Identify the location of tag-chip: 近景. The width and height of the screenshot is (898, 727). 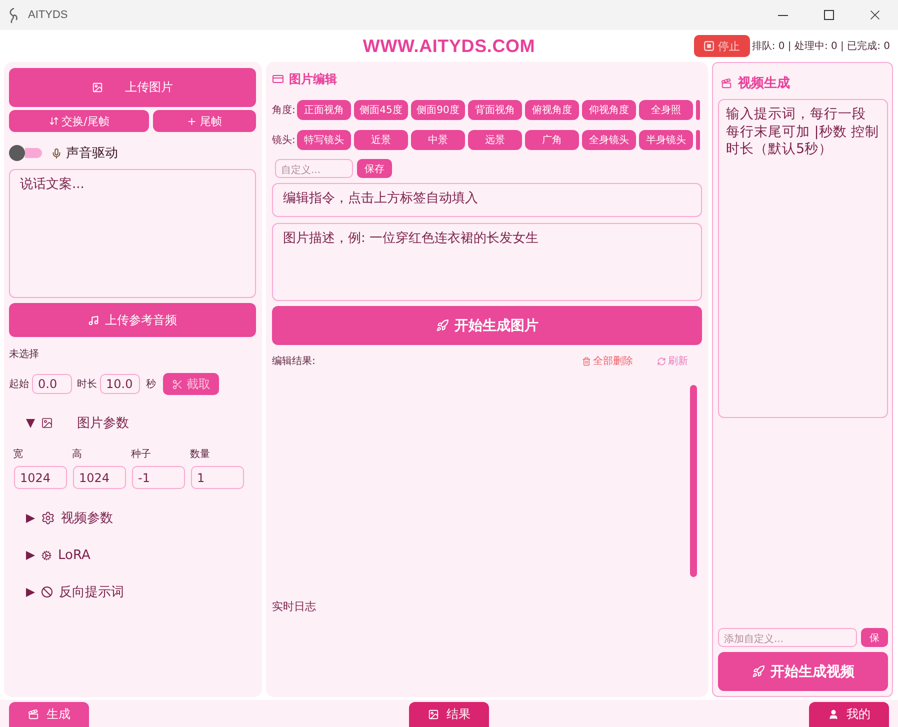
(381, 140).